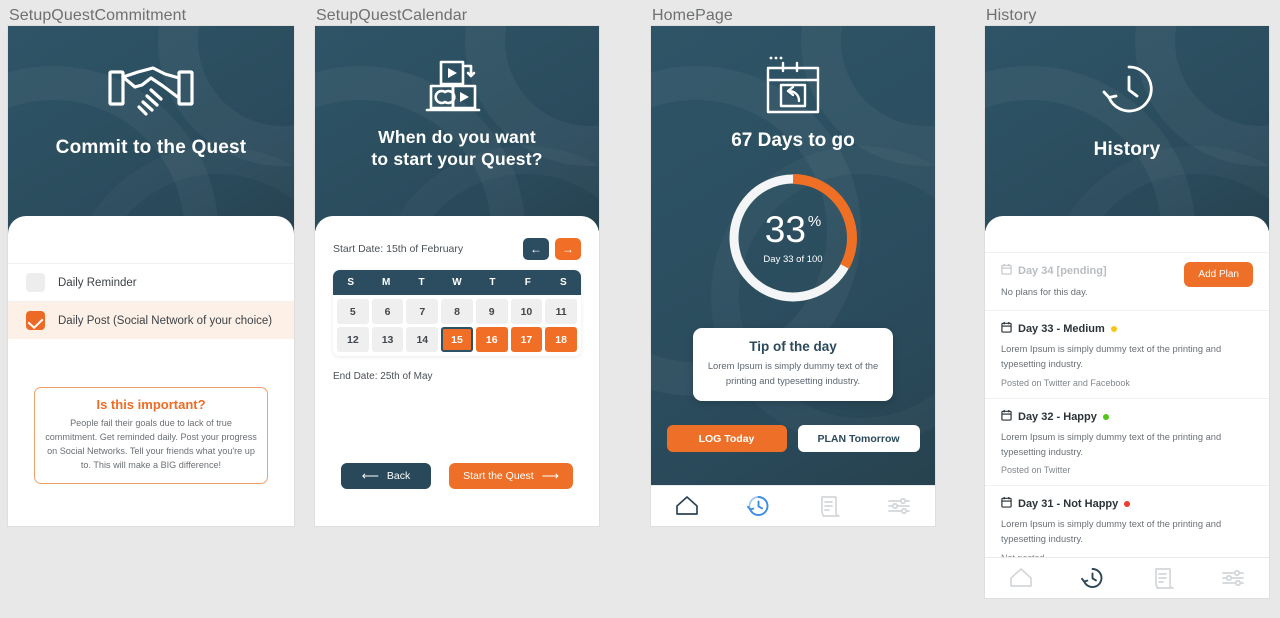 Image resolution: width=1280 pixels, height=618 pixels. I want to click on history-posted-label: Posted on Twitter, so click(1036, 470).